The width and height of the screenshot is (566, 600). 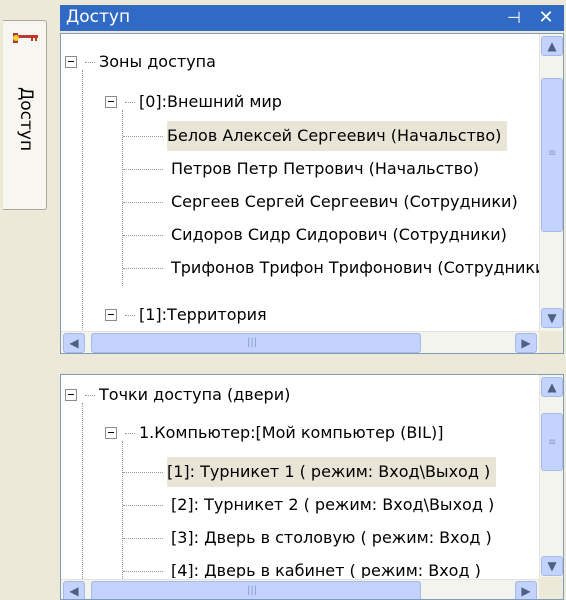 What do you see at coordinates (26, 119) in the screenshot?
I see `dock-tab-label: Доступ` at bounding box center [26, 119].